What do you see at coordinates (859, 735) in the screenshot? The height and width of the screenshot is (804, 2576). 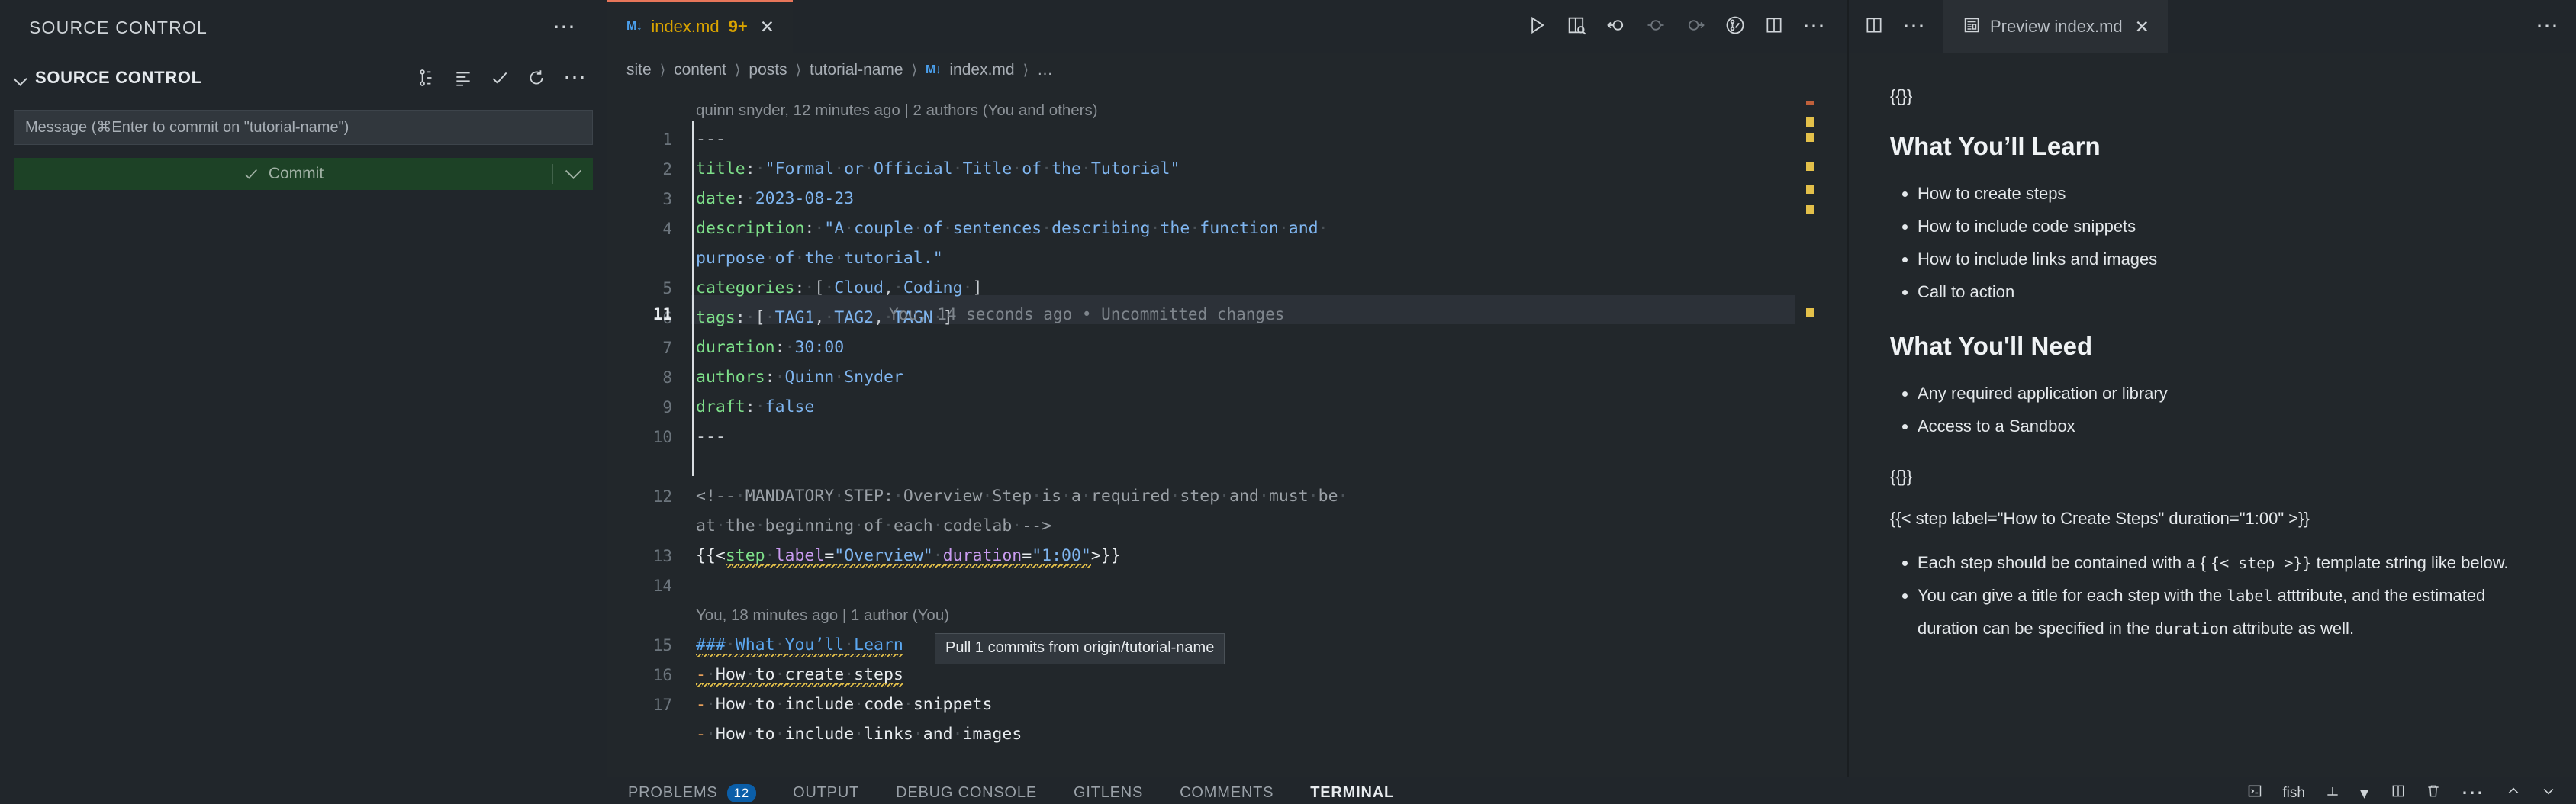 I see `code-line: -·How·to·include·links·and·images` at bounding box center [859, 735].